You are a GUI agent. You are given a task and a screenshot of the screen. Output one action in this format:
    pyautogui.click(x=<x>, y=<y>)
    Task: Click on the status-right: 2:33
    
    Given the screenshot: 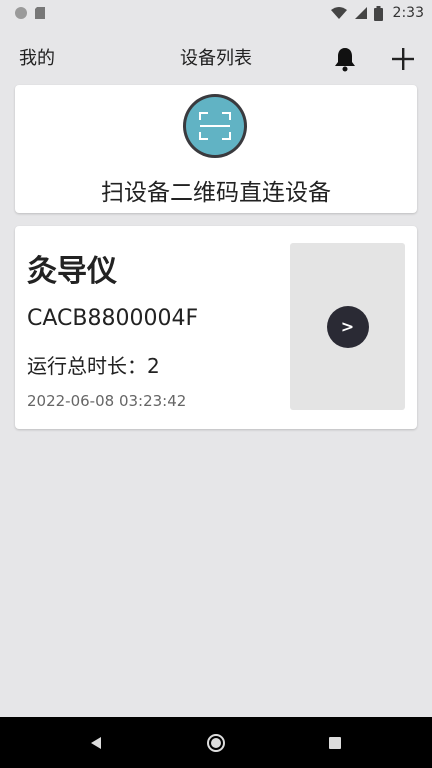 What is the action you would take?
    pyautogui.click(x=377, y=13)
    